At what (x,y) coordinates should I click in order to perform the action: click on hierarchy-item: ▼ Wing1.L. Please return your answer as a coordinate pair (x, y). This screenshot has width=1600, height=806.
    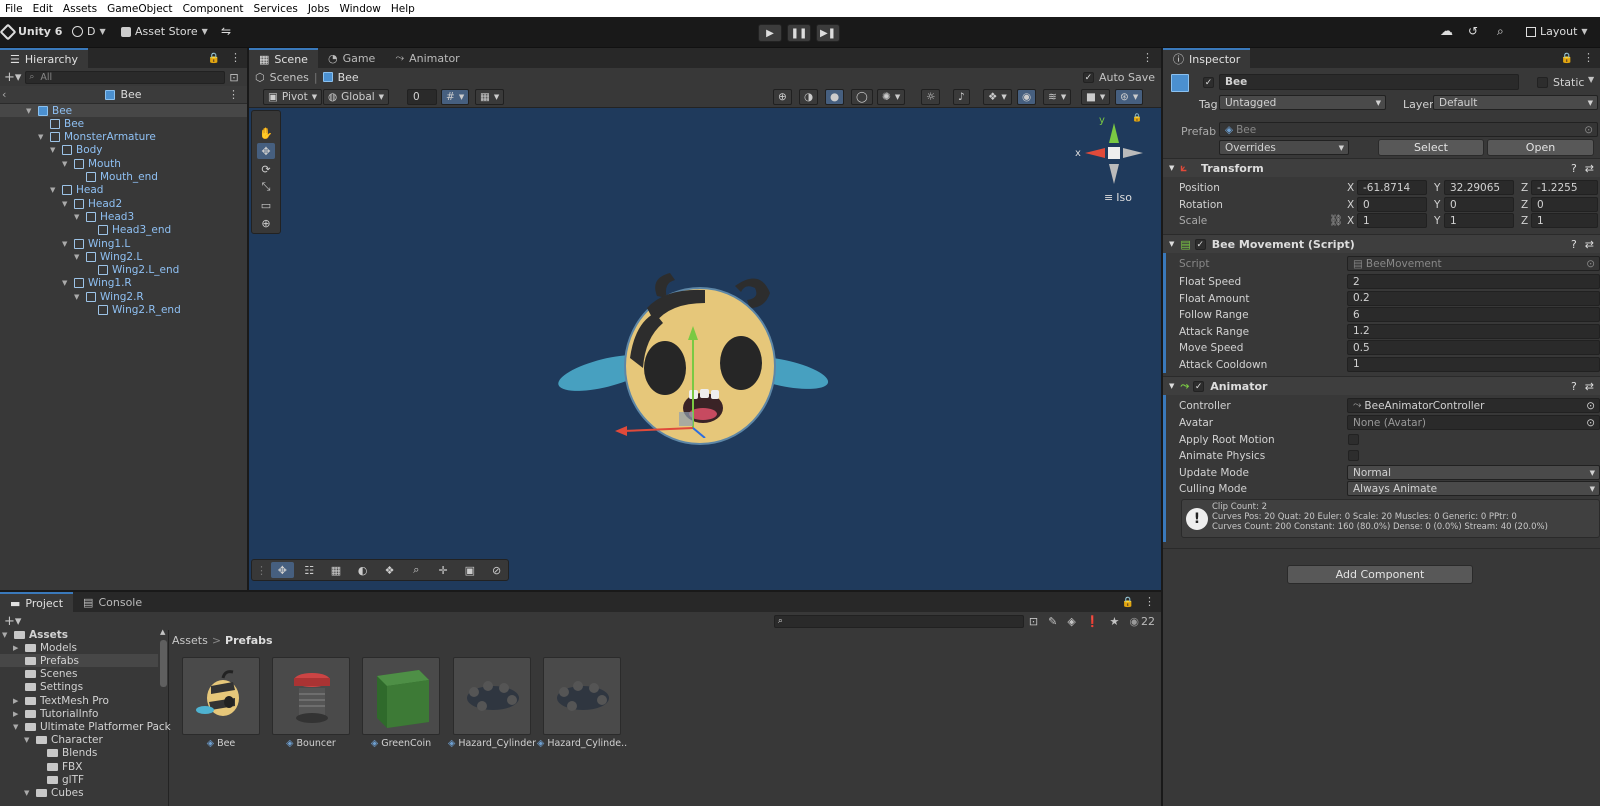
    Looking at the image, I should click on (96, 243).